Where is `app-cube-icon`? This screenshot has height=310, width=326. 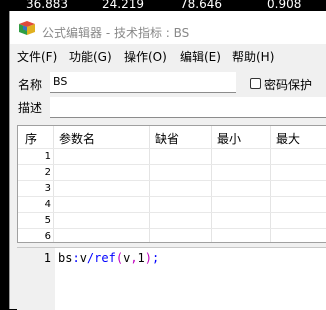
app-cube-icon is located at coordinates (27, 28).